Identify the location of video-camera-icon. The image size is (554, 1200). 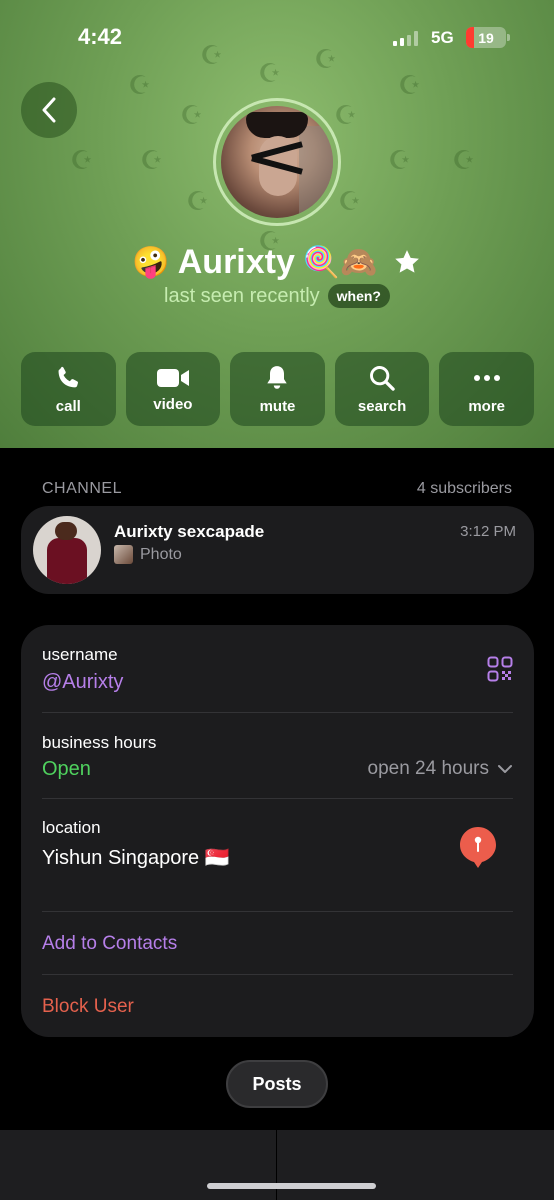
(172, 377).